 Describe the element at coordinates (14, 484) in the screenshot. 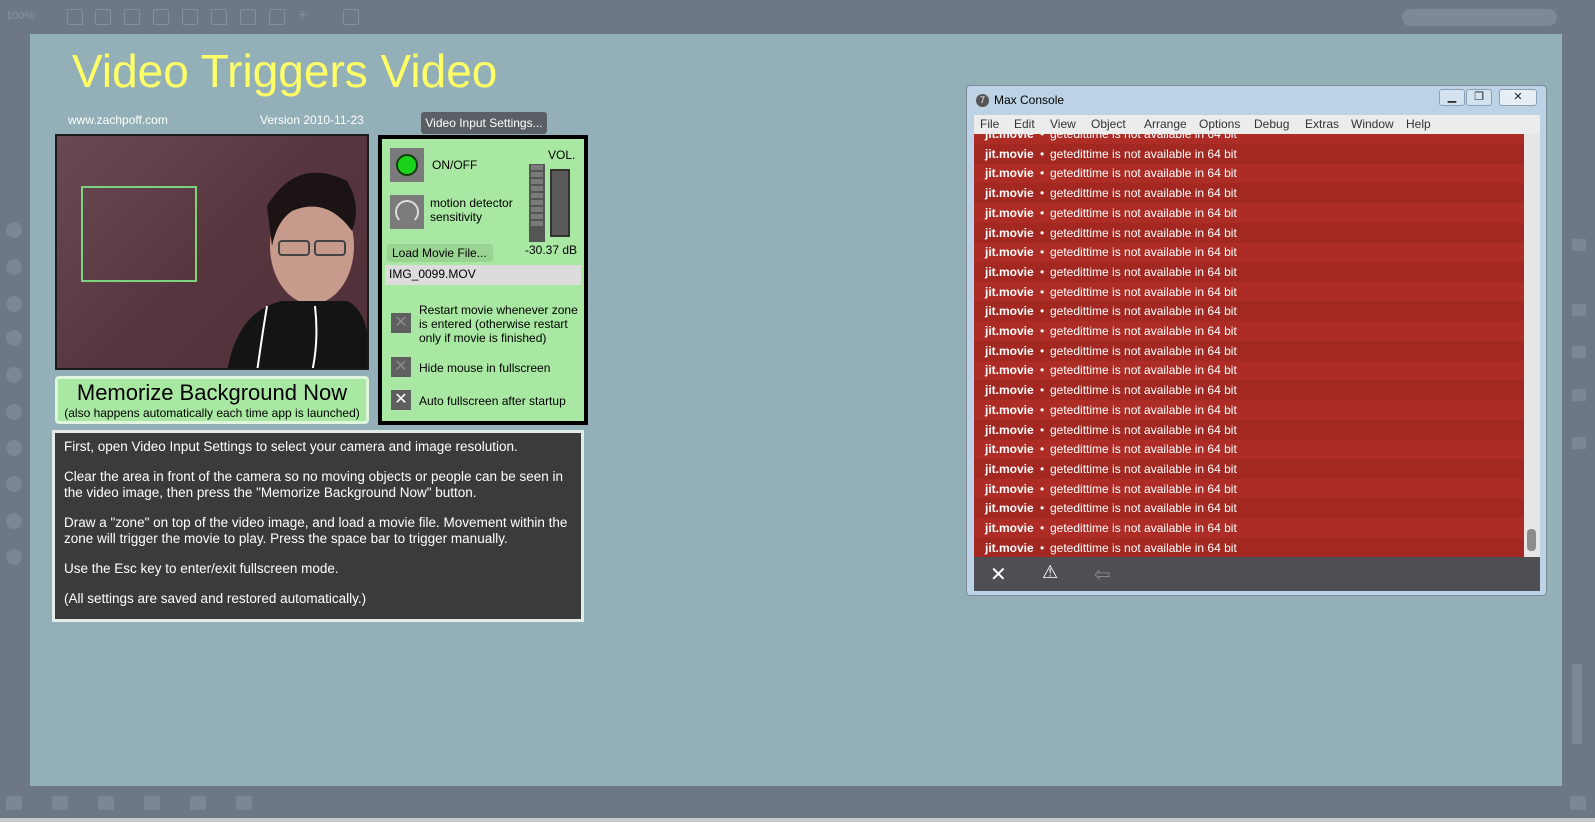

I see `circle-icon` at that location.